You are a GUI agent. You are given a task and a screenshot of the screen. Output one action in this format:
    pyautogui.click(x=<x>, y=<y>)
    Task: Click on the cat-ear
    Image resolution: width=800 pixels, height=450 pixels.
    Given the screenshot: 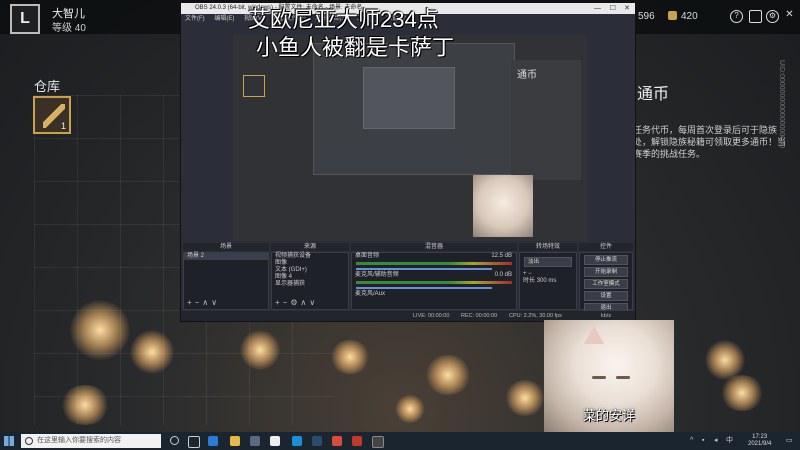 What is the action you would take?
    pyautogui.click(x=594, y=335)
    